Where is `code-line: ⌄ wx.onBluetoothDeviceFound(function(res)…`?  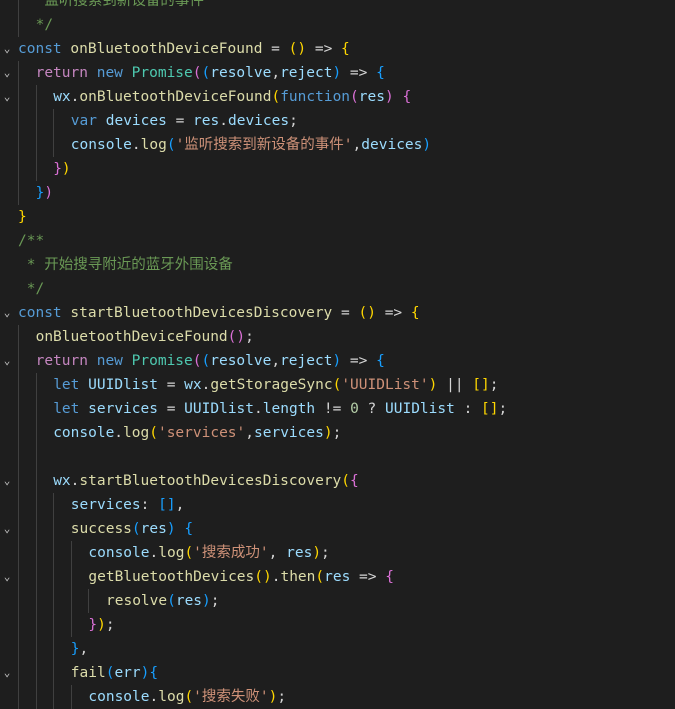
code-line: ⌄ wx.onBluetoothDeviceFound(function(res)… is located at coordinates (337, 97).